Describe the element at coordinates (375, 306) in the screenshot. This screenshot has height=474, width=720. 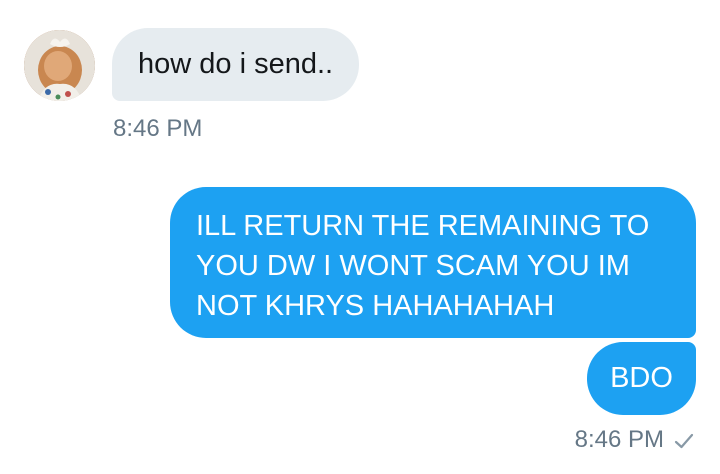
I see `outgoing-message-line: NOT KHRYS HAHAHAHAH` at that location.